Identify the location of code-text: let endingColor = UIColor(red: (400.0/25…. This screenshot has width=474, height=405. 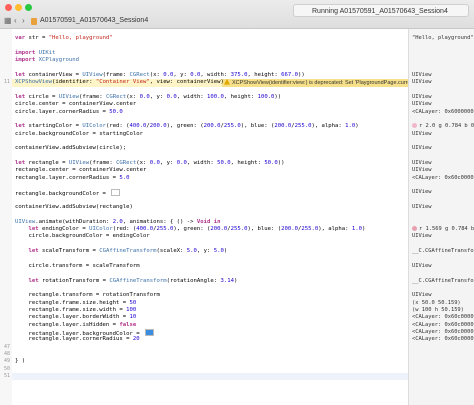
(197, 229).